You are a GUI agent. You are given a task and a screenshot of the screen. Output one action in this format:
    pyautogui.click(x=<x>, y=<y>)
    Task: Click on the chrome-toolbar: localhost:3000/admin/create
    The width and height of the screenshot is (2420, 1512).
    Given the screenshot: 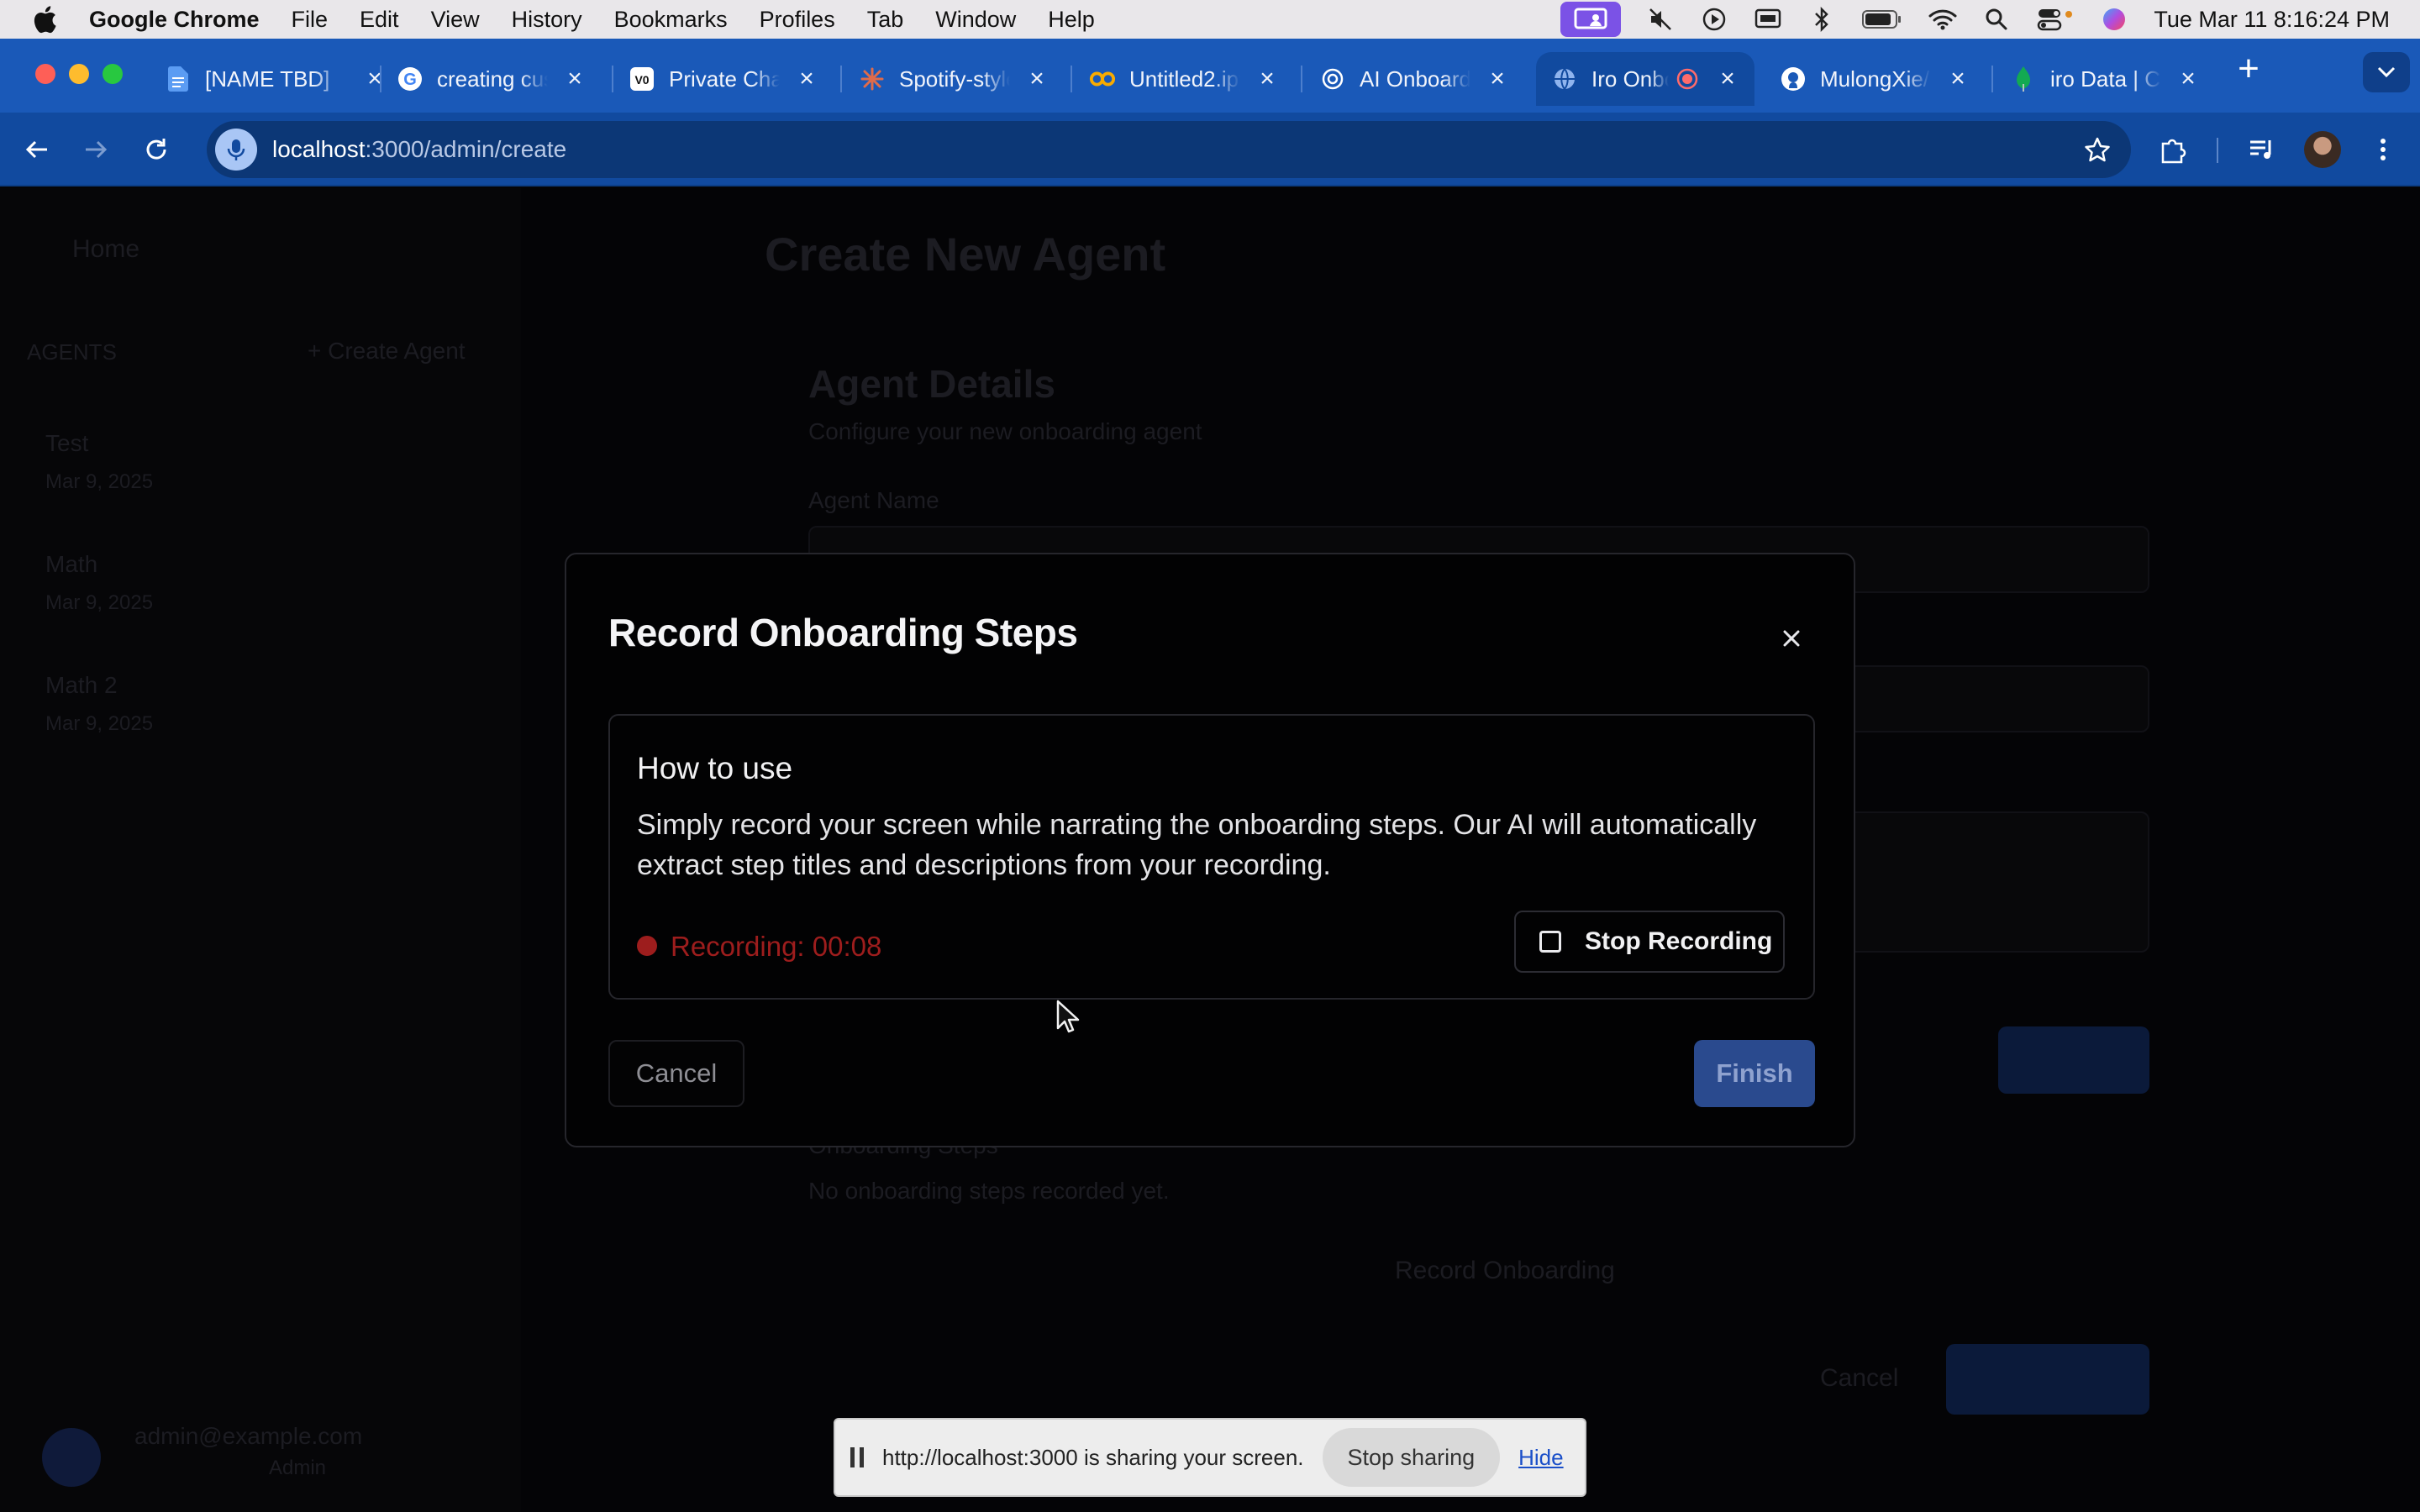 What is the action you would take?
    pyautogui.click(x=1210, y=149)
    